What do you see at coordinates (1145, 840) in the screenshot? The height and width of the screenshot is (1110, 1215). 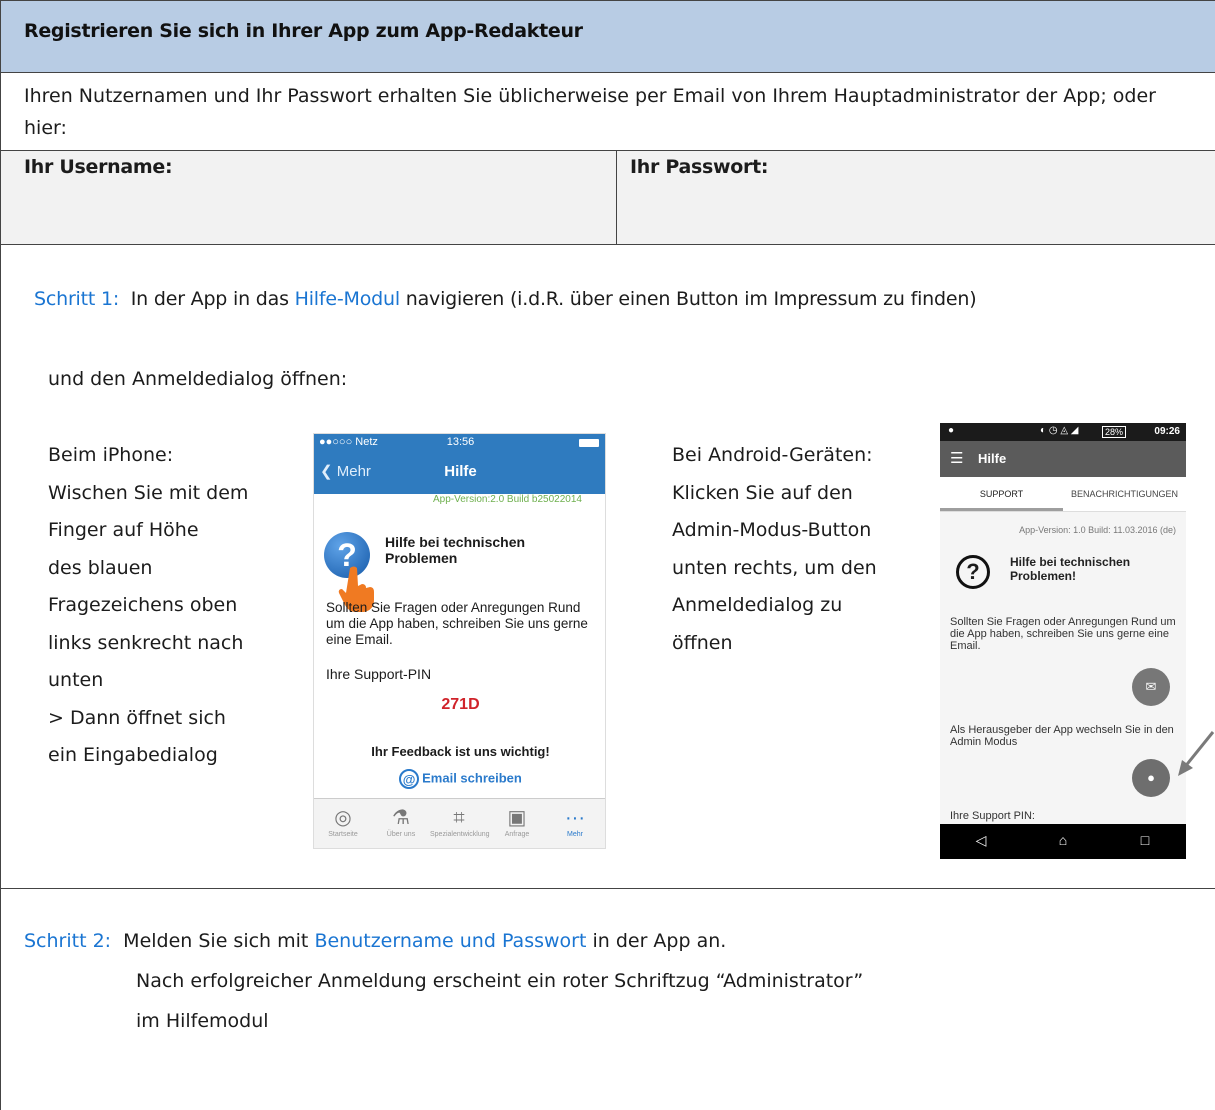 I see `recents-square-icon: □` at bounding box center [1145, 840].